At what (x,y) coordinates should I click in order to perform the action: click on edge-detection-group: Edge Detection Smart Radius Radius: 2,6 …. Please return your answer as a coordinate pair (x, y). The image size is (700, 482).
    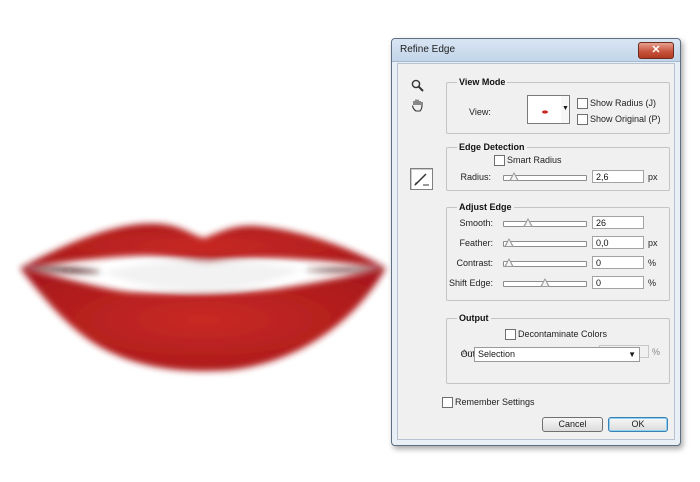
    Looking at the image, I should click on (558, 166).